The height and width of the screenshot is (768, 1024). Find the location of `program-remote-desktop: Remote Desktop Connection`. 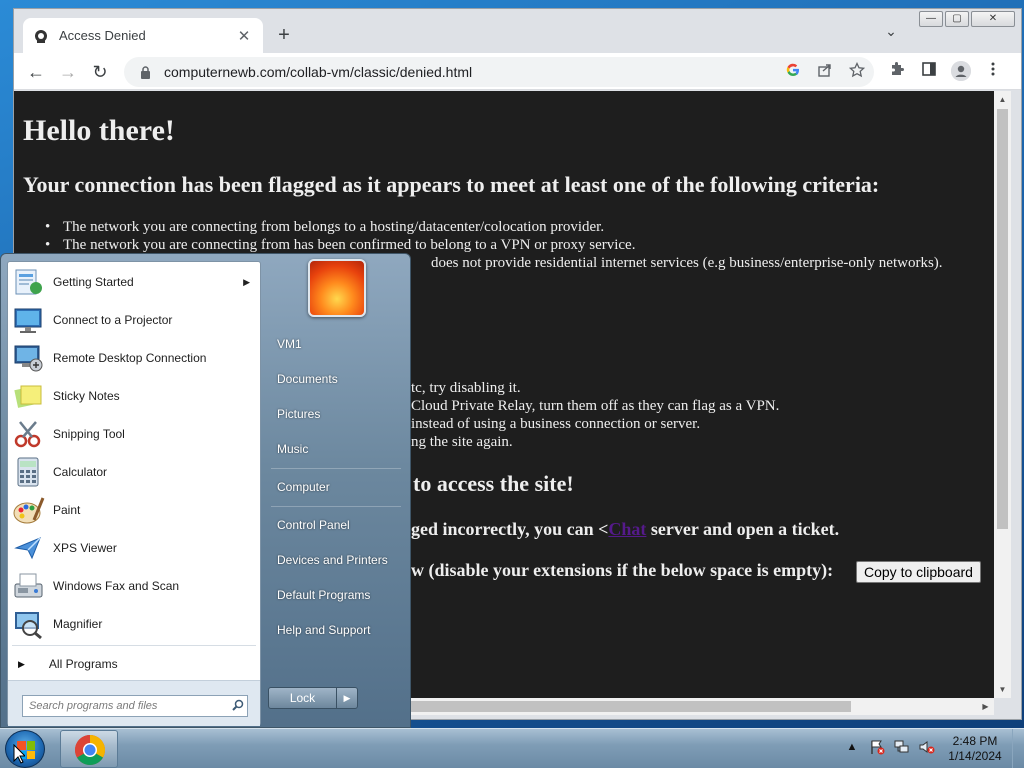

program-remote-desktop: Remote Desktop Connection is located at coordinates (135, 358).